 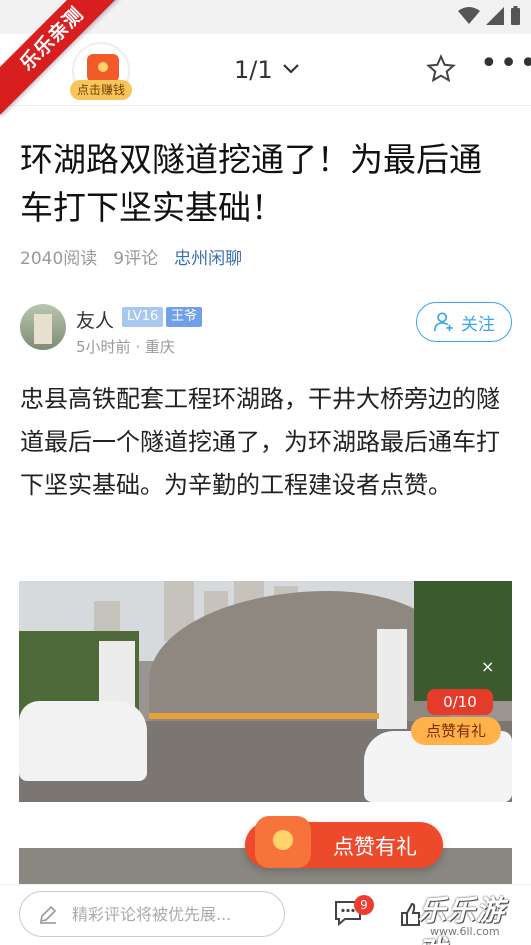 What do you see at coordinates (515, 15) in the screenshot?
I see `battery-icon` at bounding box center [515, 15].